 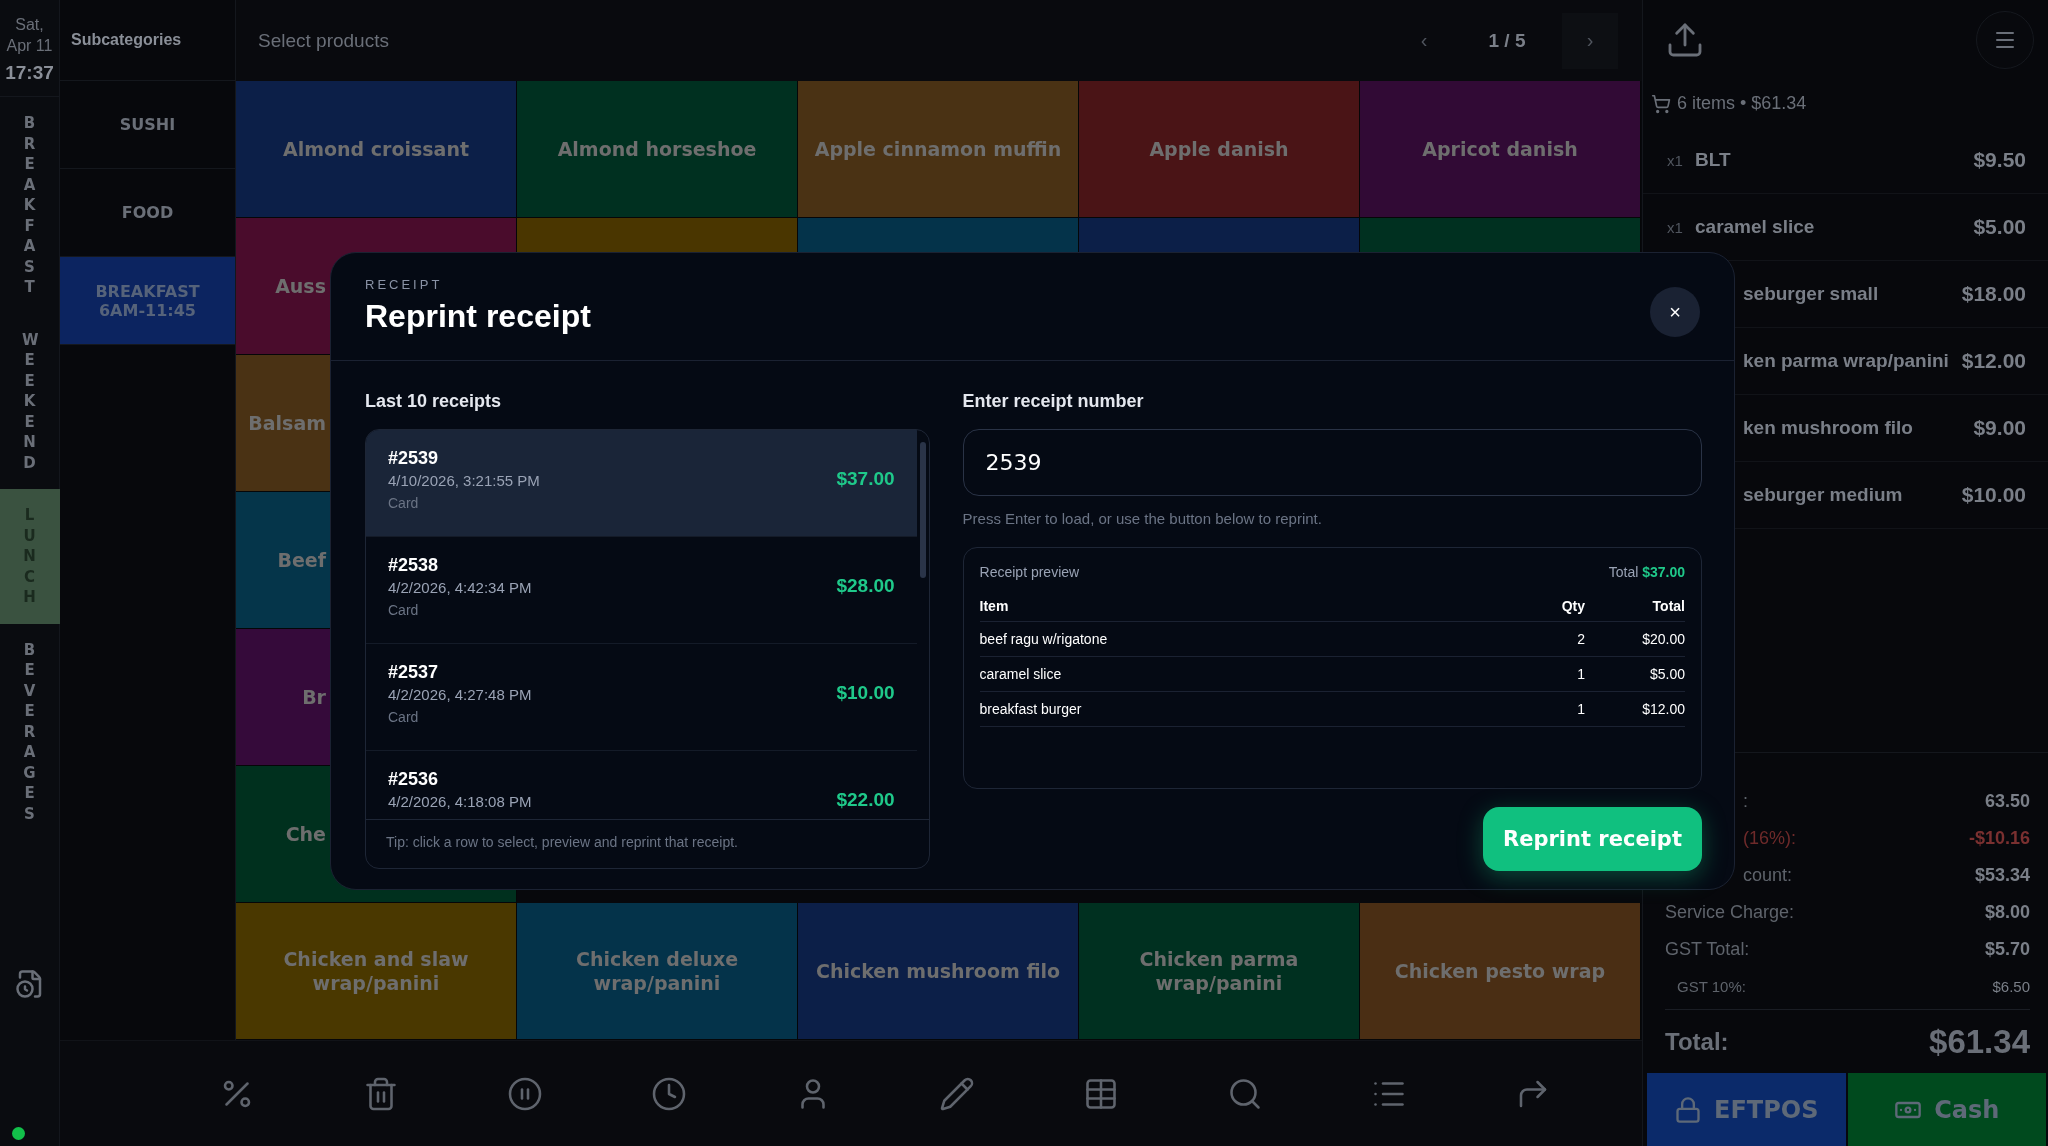 What do you see at coordinates (460, 694) in the screenshot?
I see `receipt-date: 4/2/2026, 4:27:48 PM` at bounding box center [460, 694].